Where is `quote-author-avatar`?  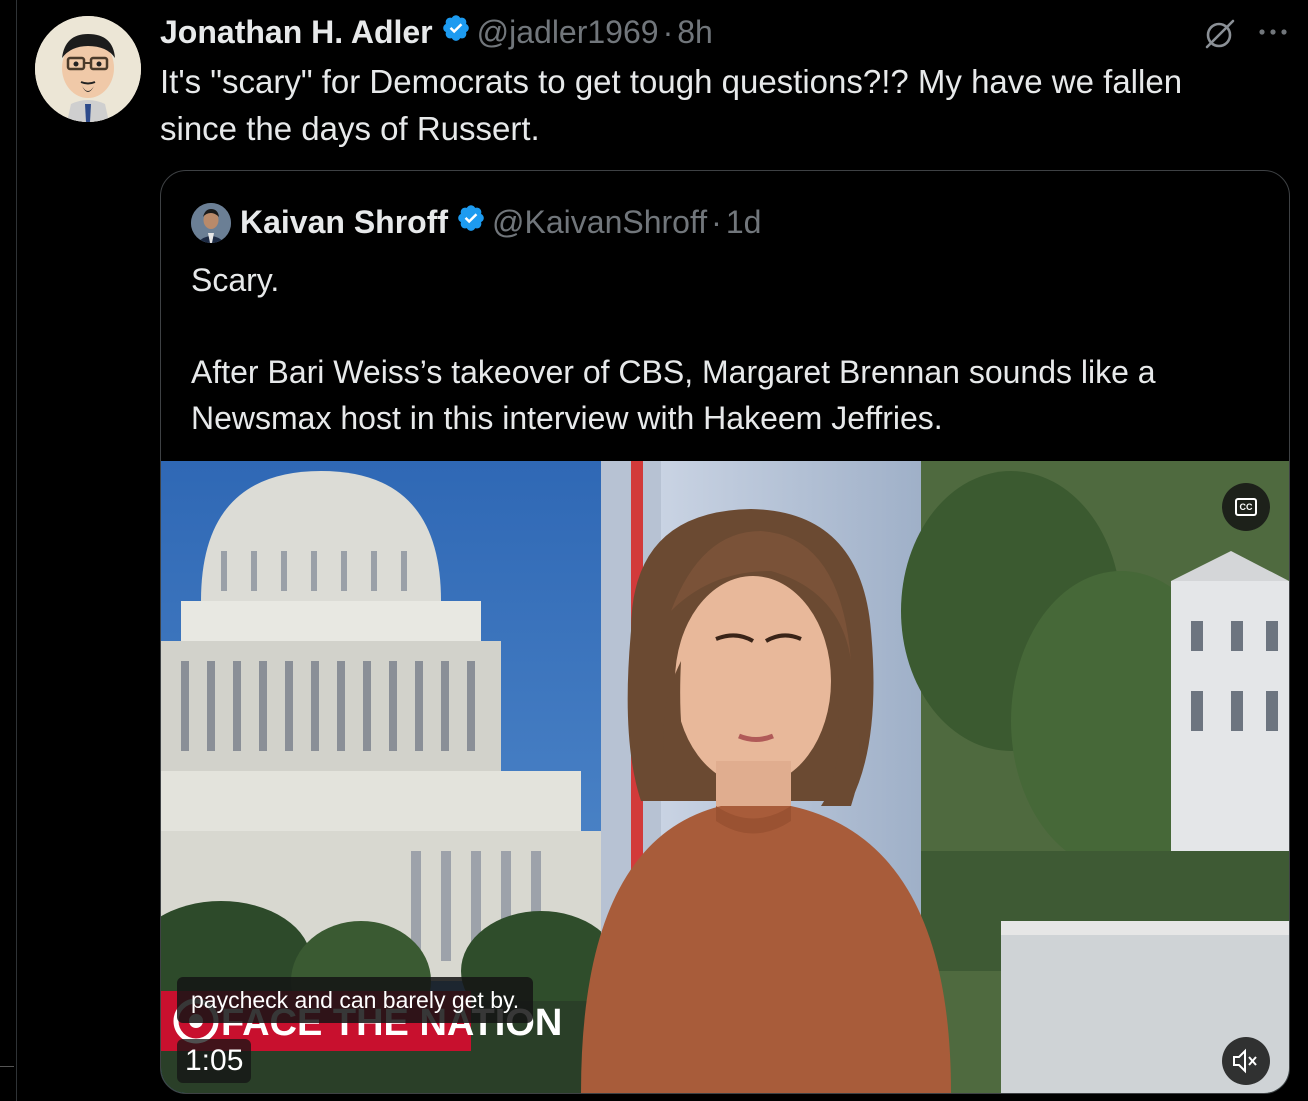
quote-author-avatar is located at coordinates (211, 223).